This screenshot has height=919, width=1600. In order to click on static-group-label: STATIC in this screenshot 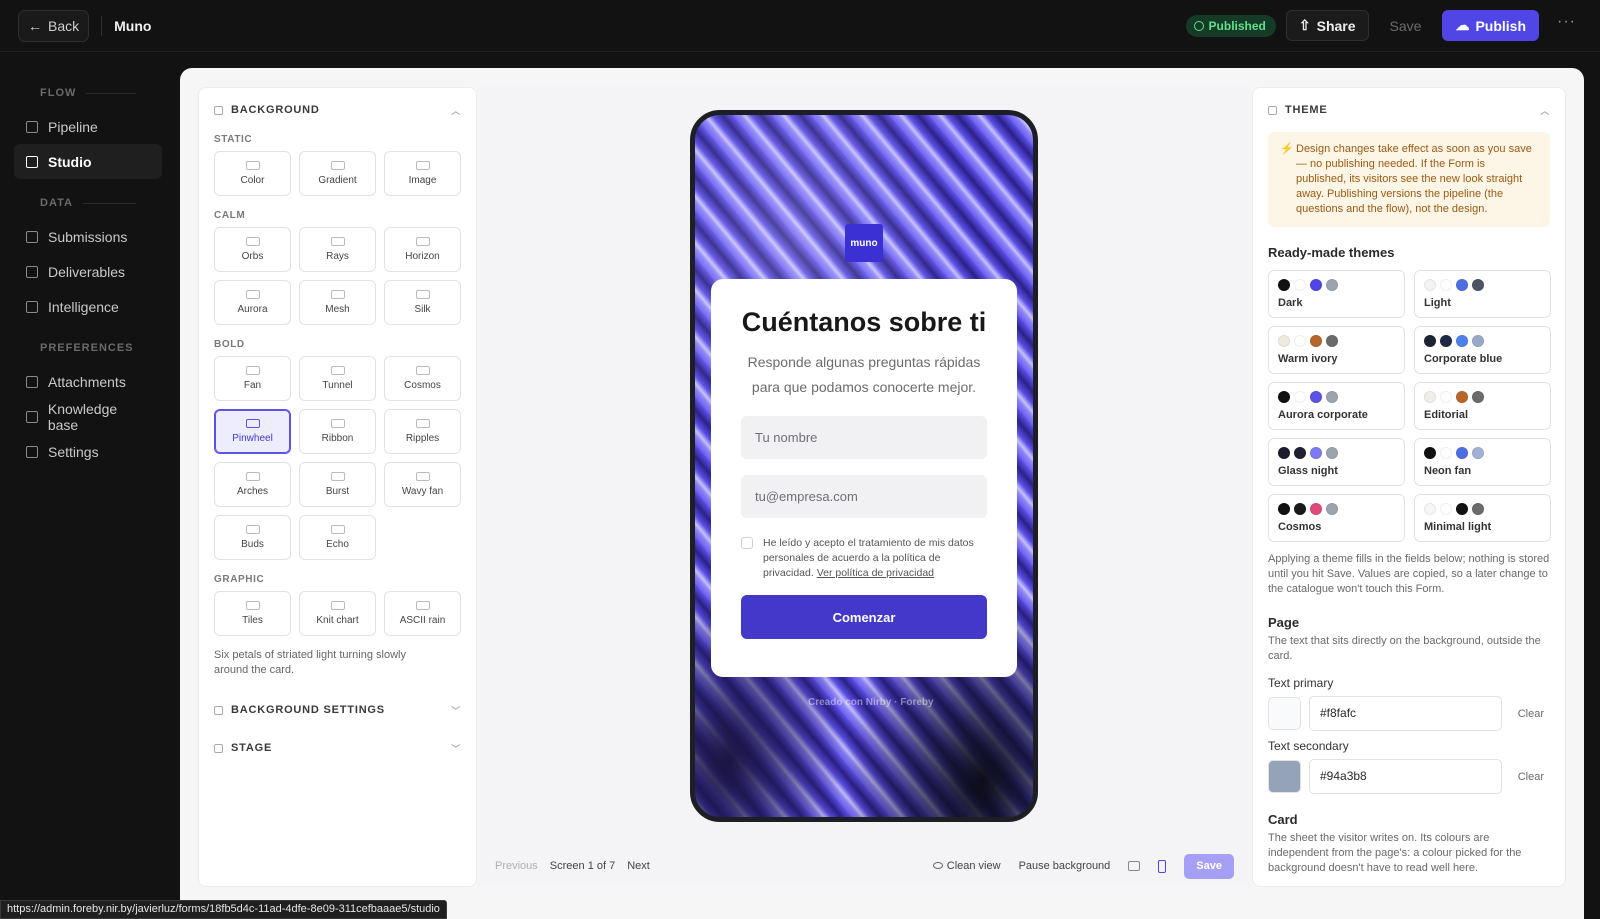, I will do `click(233, 139)`.